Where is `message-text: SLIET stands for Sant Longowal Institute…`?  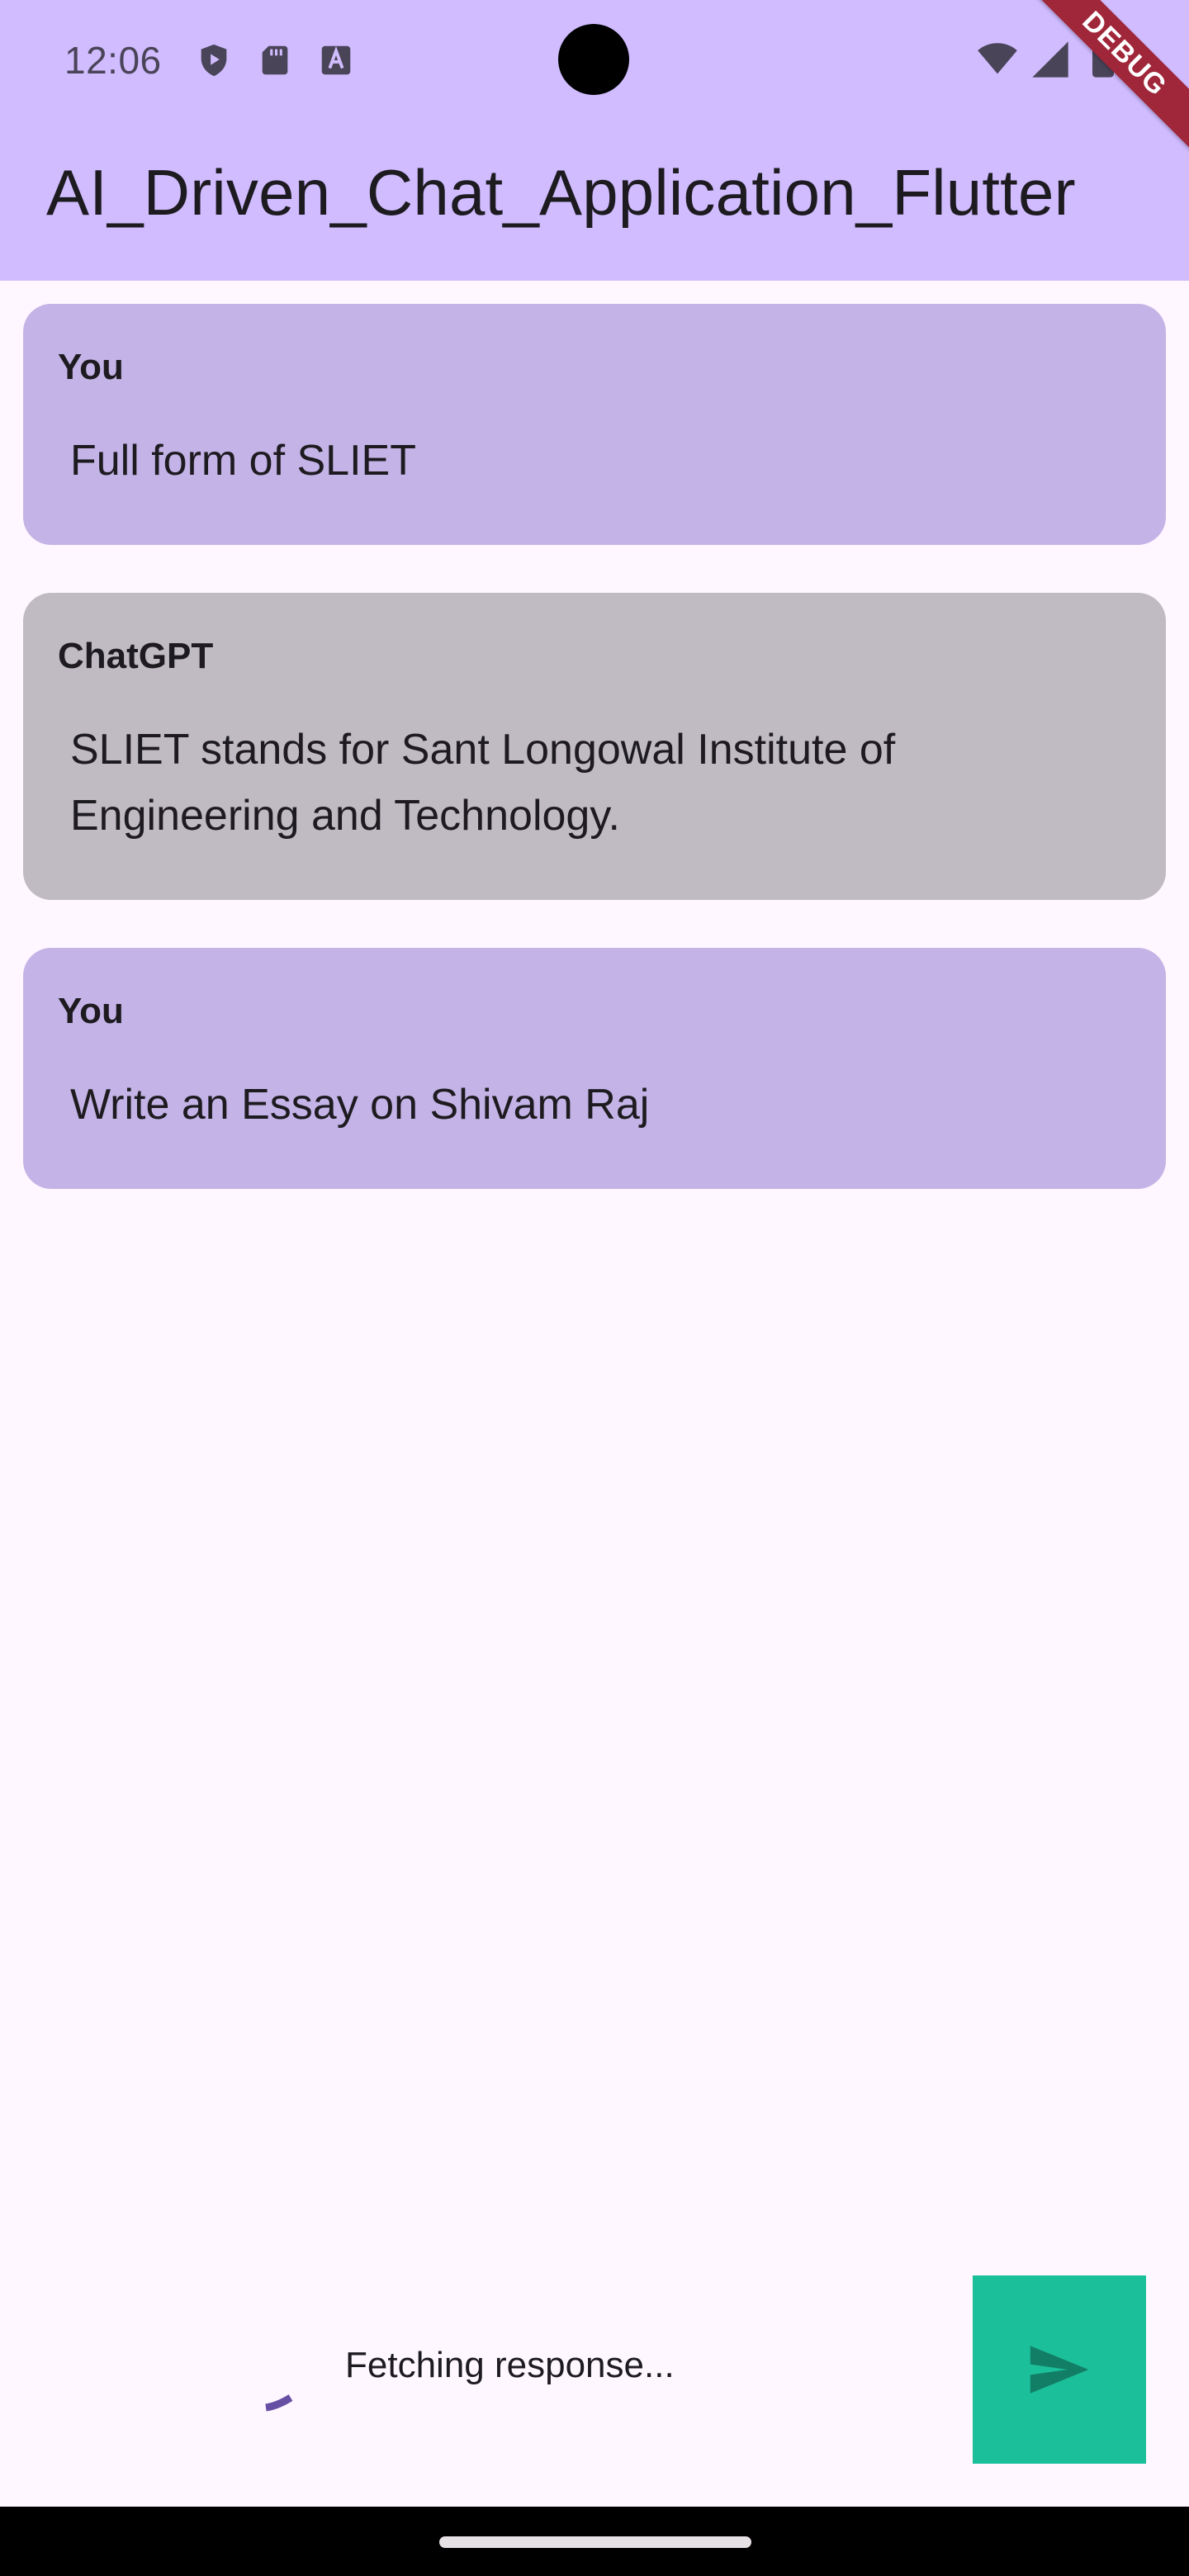 message-text: SLIET stands for Sant Longowal Institute… is located at coordinates (483, 783).